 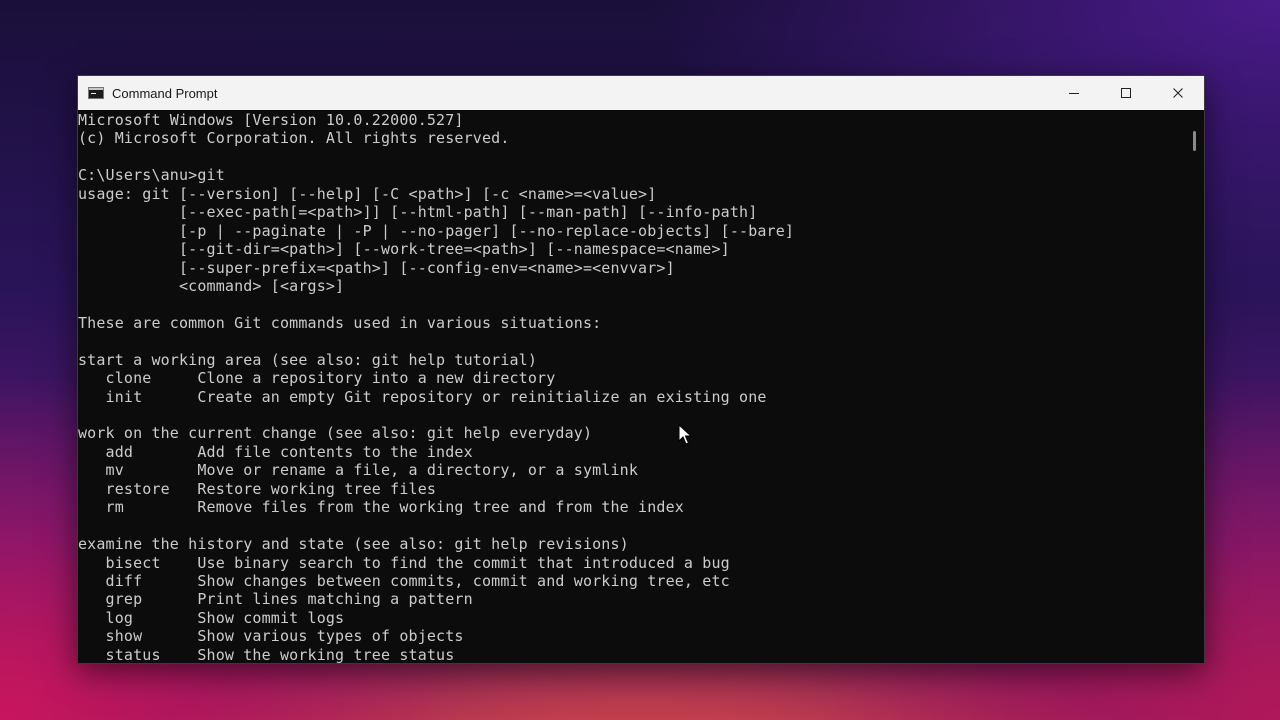 What do you see at coordinates (96, 93) in the screenshot?
I see `command-prompt-icon` at bounding box center [96, 93].